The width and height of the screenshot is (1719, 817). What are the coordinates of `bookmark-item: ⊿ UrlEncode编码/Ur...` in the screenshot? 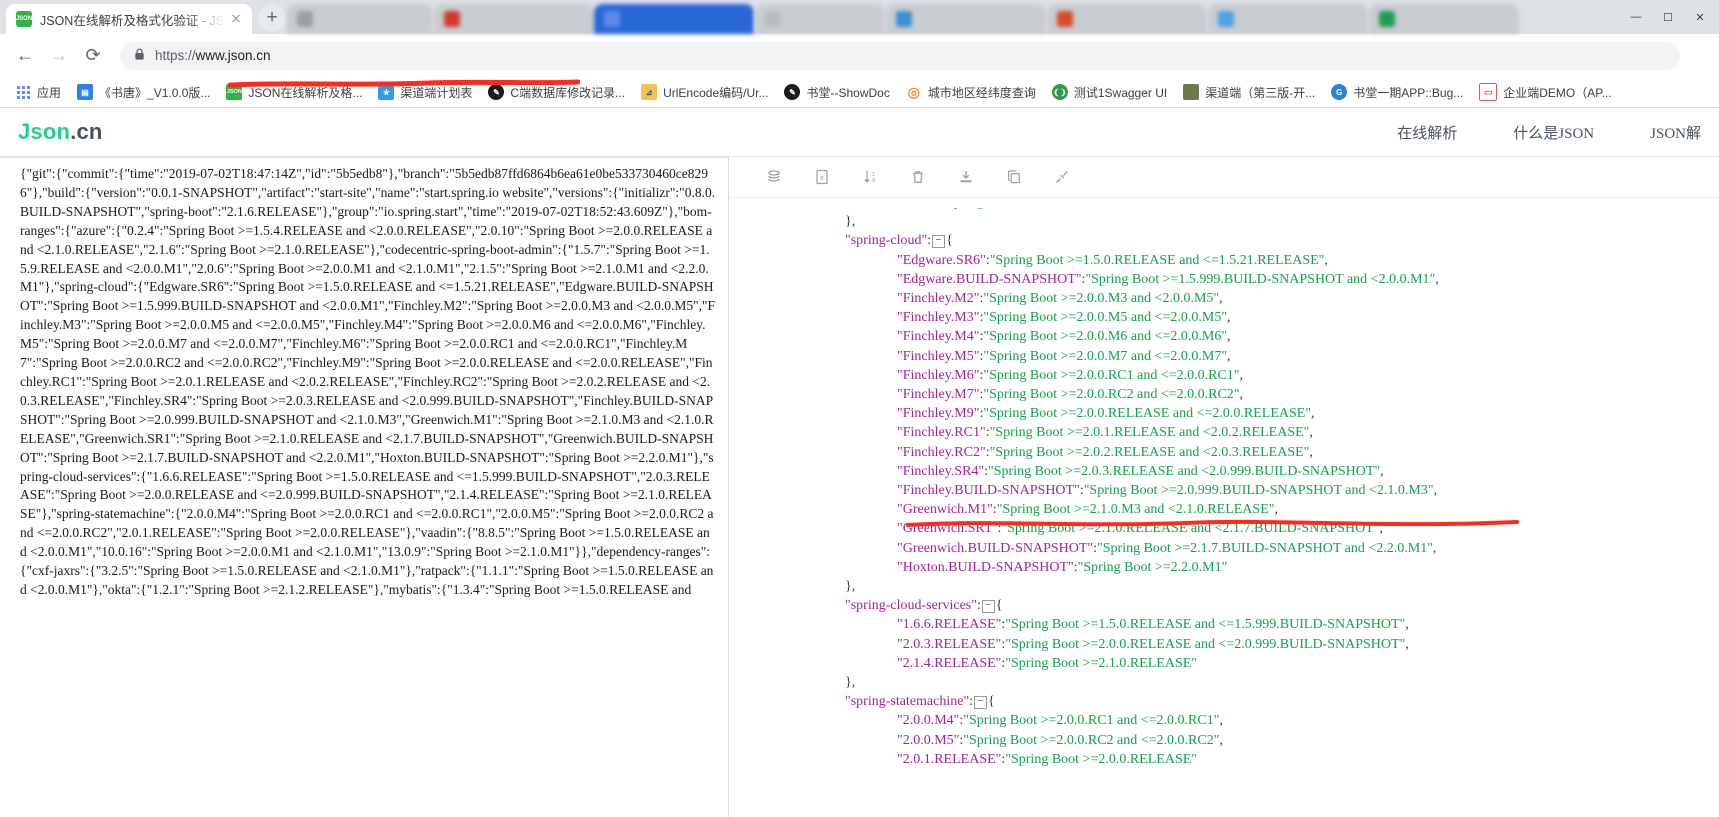 It's located at (704, 92).